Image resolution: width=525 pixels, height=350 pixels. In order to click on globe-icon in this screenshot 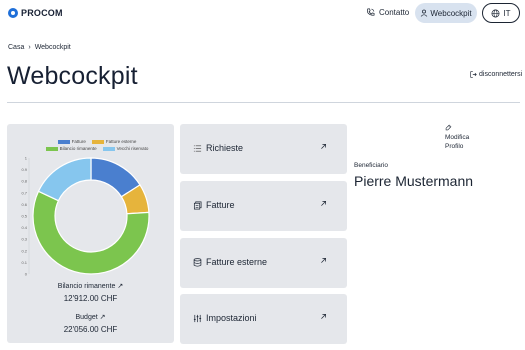, I will do `click(495, 13)`.